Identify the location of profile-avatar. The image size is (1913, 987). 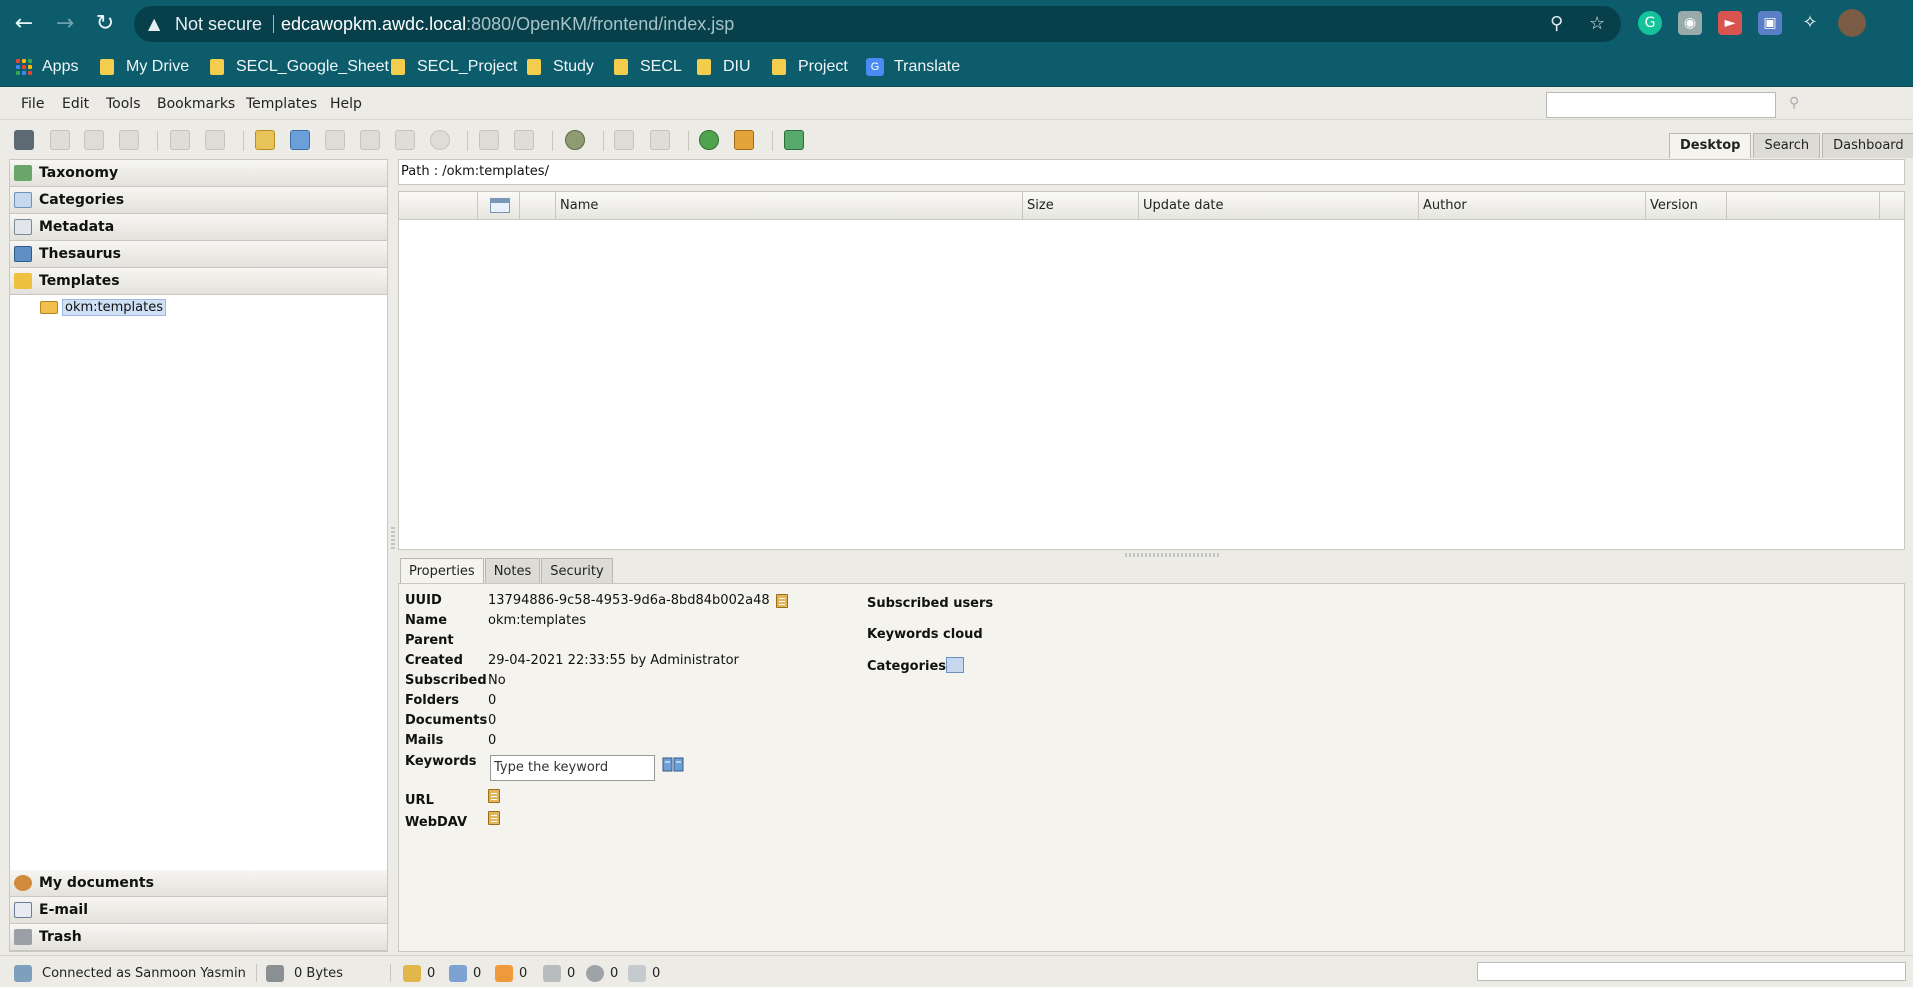
(1852, 23).